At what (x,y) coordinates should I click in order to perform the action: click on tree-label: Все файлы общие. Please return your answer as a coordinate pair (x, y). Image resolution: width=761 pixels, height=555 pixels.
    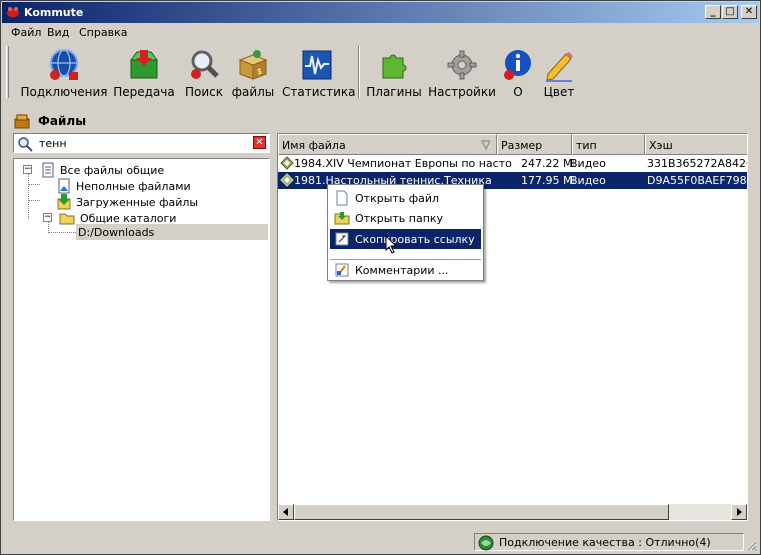
    Looking at the image, I should click on (112, 170).